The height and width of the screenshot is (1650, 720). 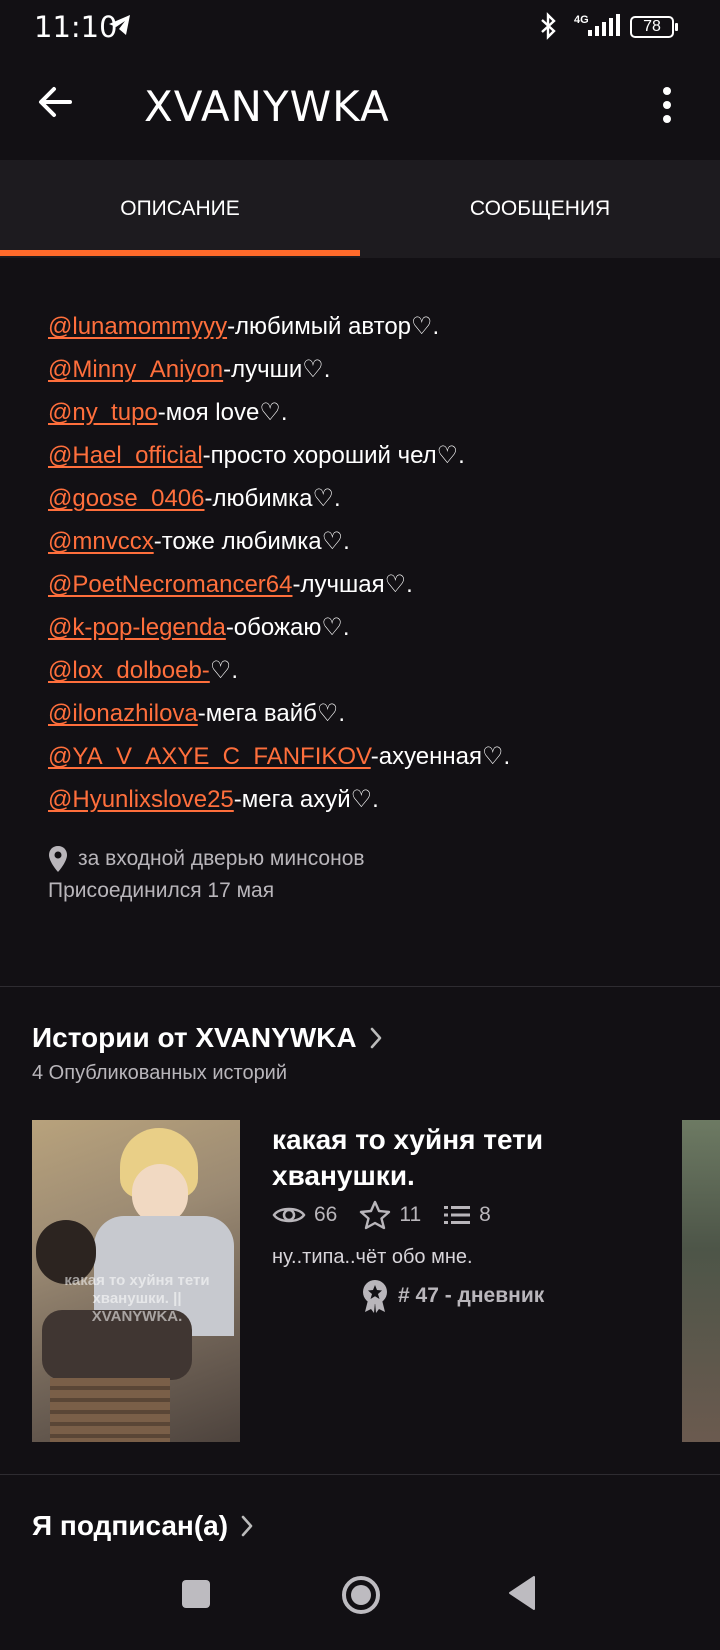 What do you see at coordinates (56, 102) in the screenshot?
I see `back-arrow-icon` at bounding box center [56, 102].